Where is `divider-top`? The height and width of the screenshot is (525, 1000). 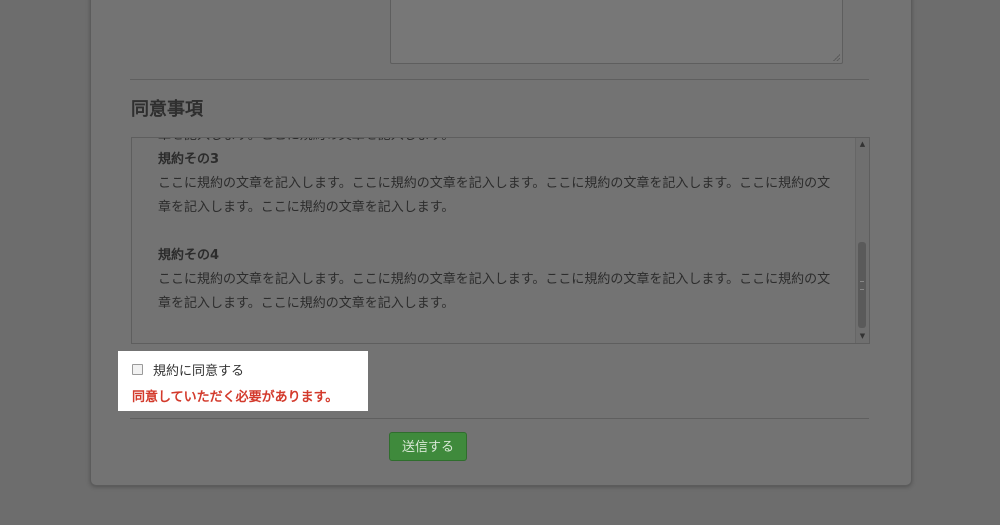 divider-top is located at coordinates (499, 79).